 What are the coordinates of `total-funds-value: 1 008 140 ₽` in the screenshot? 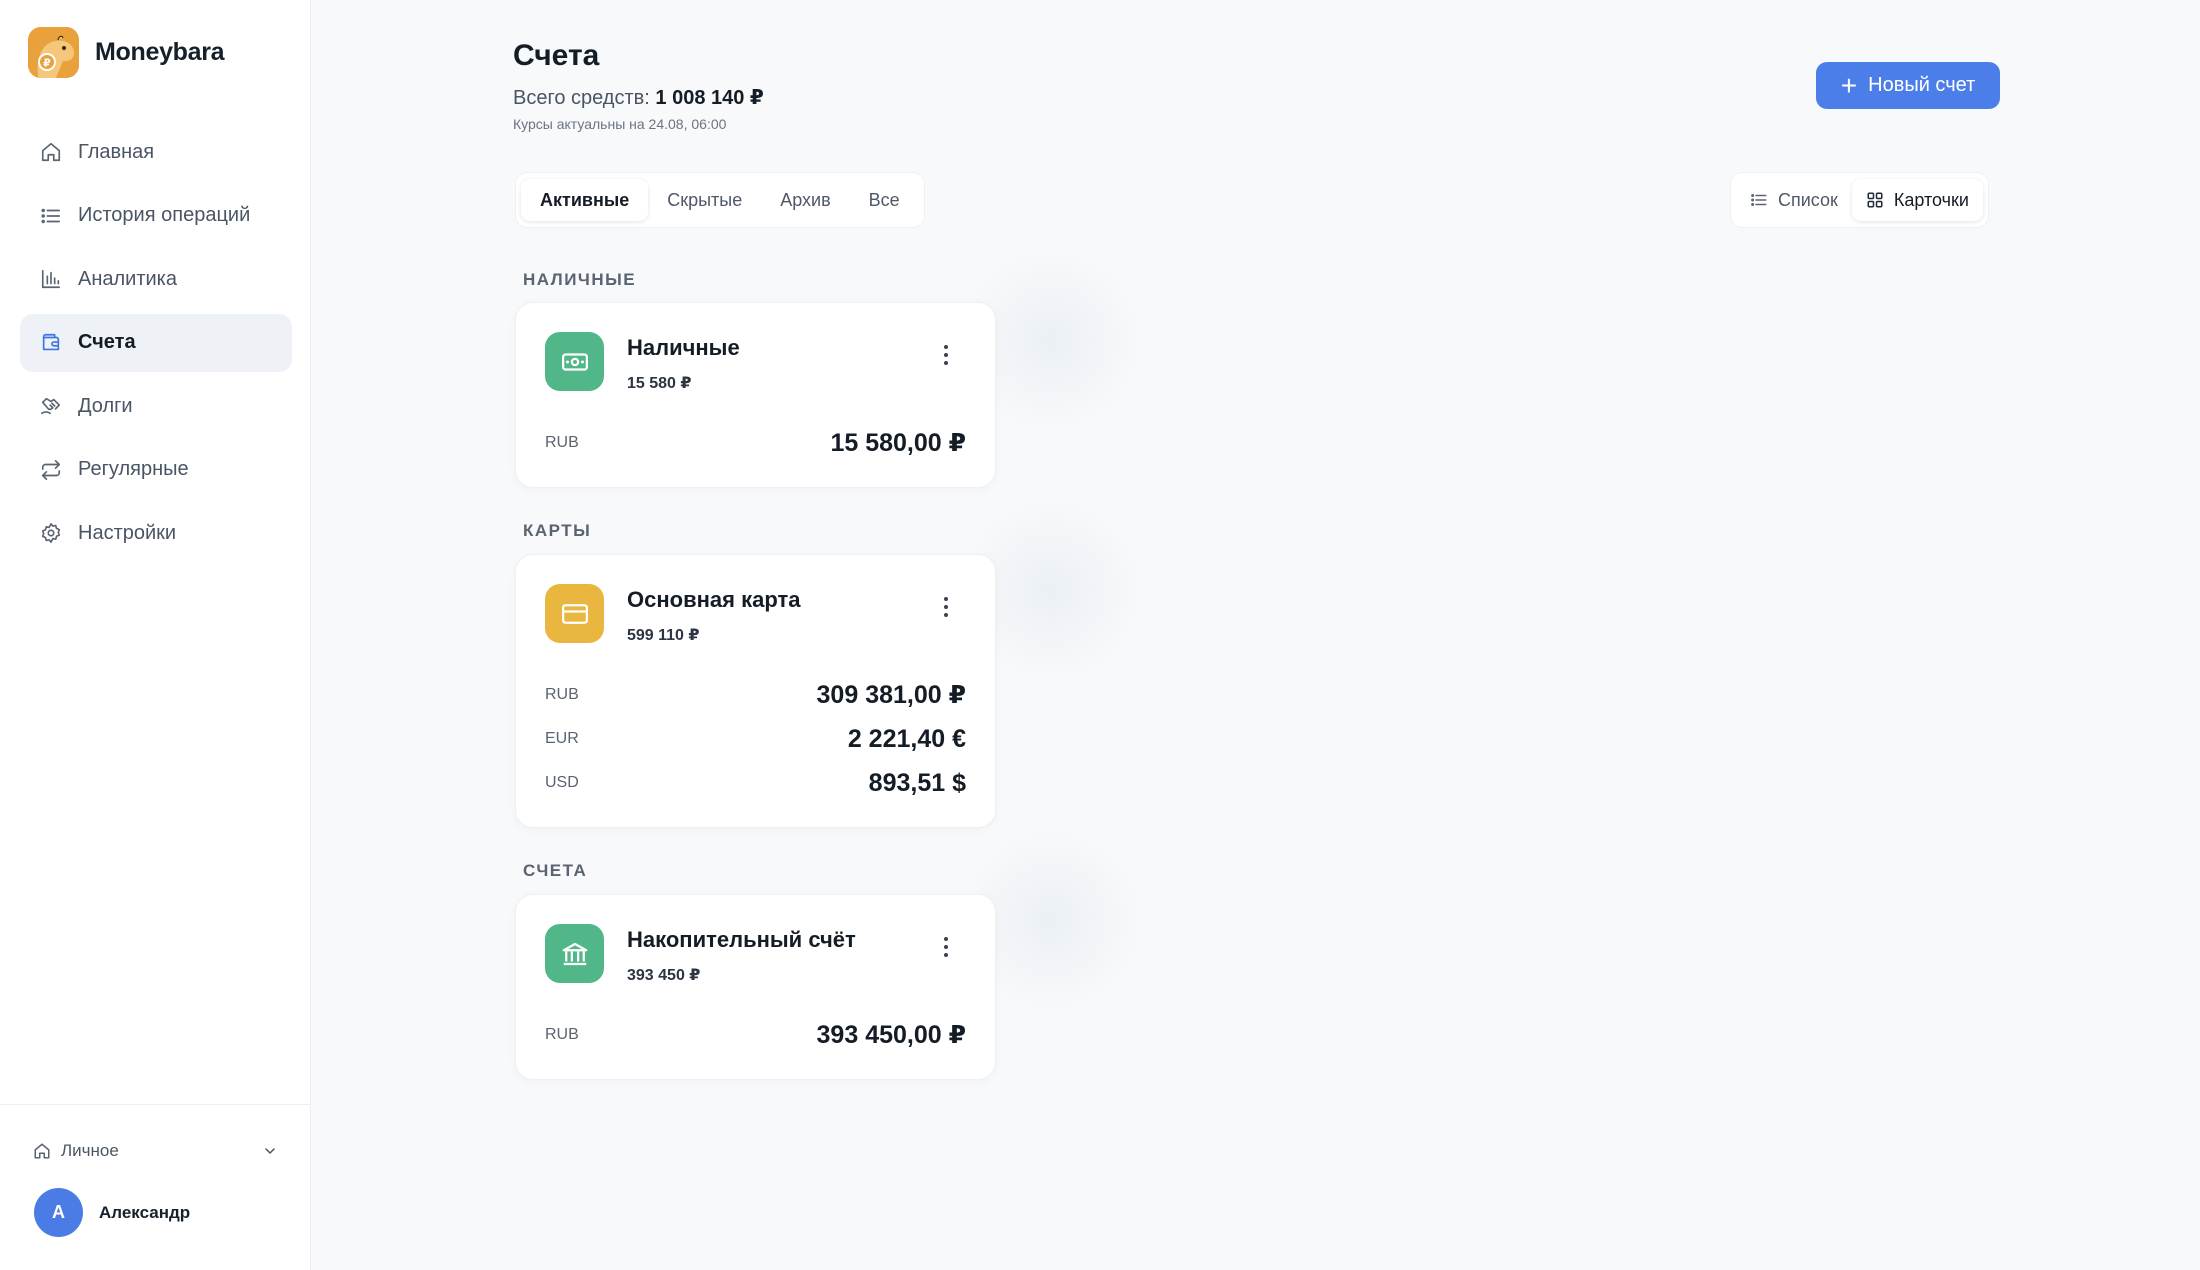 It's located at (709, 98).